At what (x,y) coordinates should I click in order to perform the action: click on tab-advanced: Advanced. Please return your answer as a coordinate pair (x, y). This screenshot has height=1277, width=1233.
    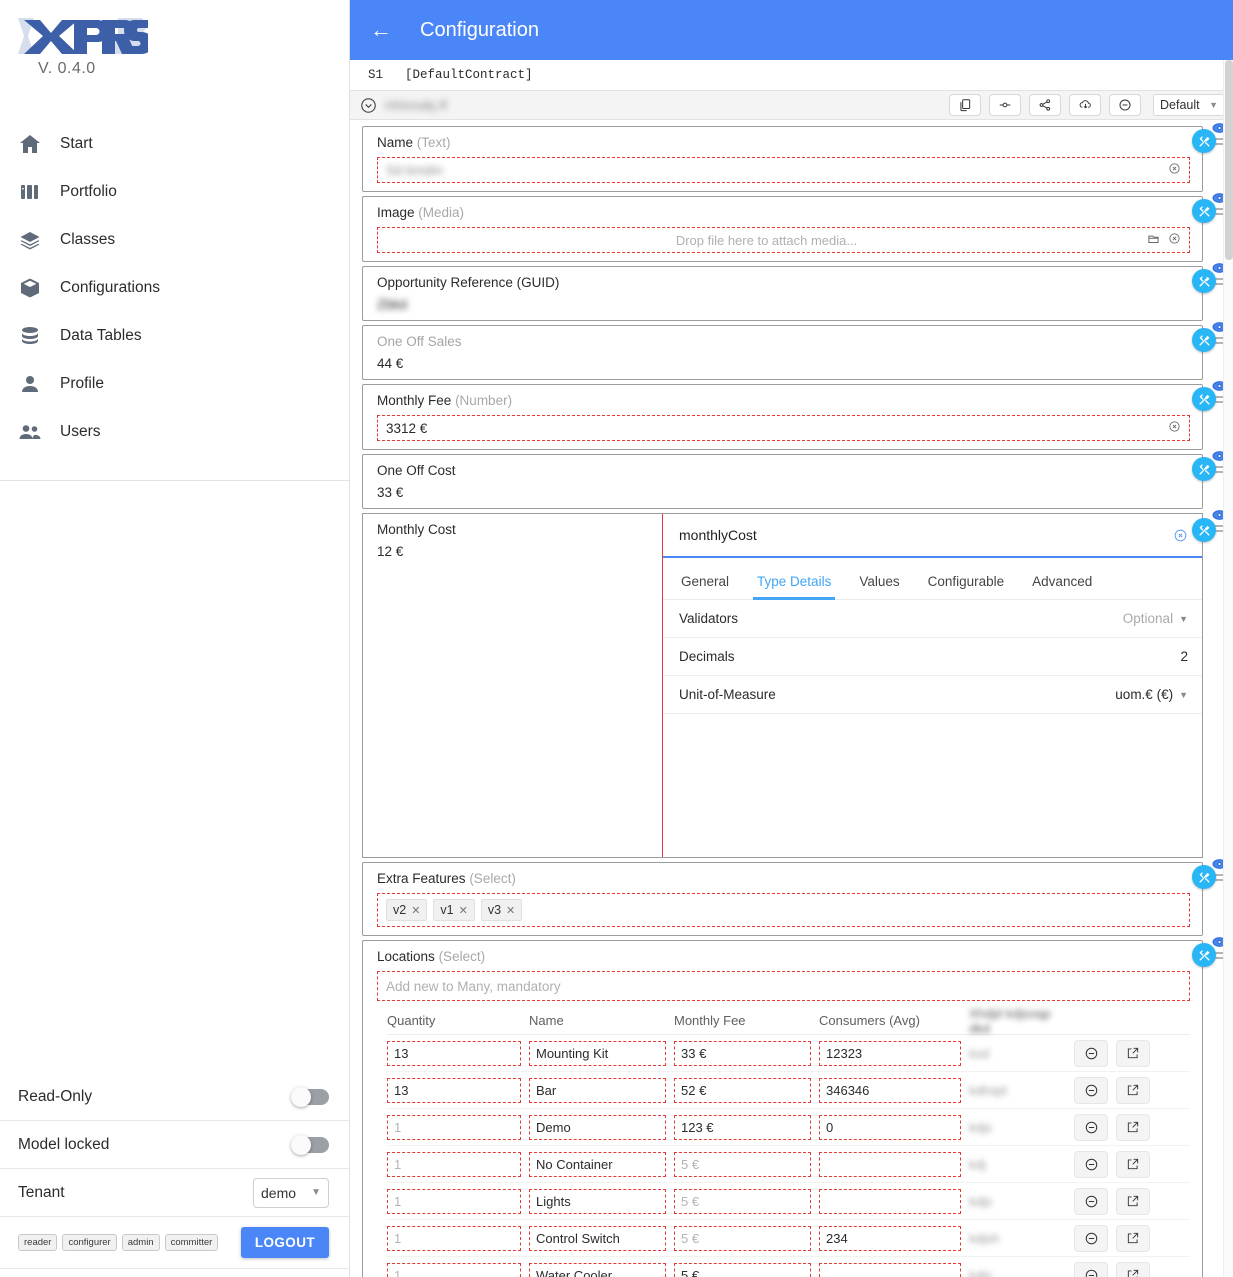
    Looking at the image, I should click on (1062, 586).